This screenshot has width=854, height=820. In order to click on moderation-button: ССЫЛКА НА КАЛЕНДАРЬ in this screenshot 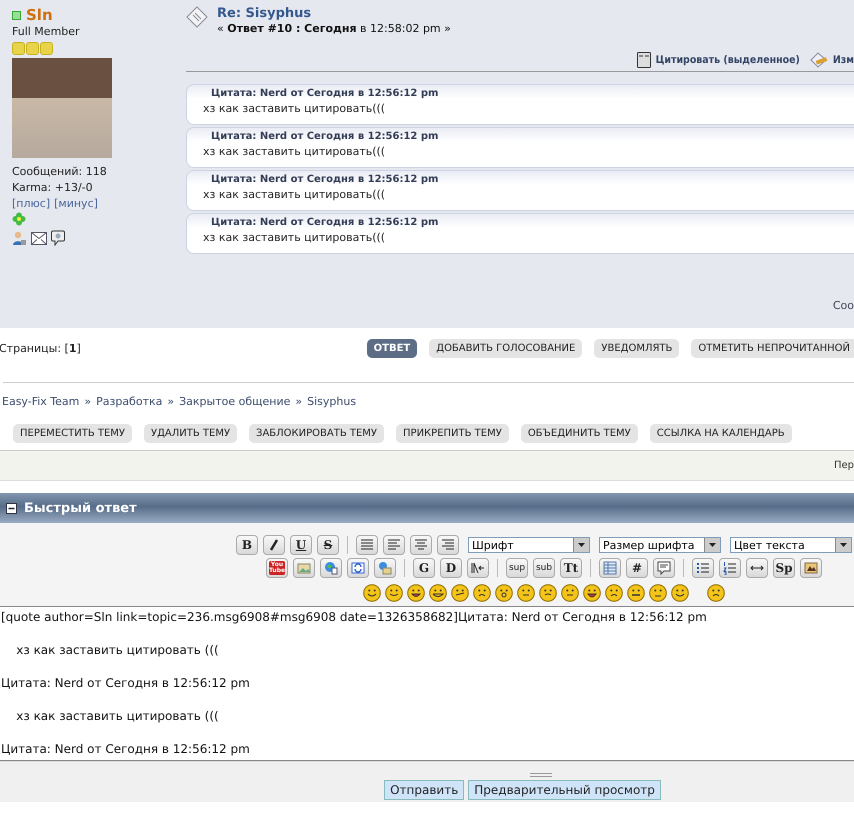, I will do `click(721, 433)`.